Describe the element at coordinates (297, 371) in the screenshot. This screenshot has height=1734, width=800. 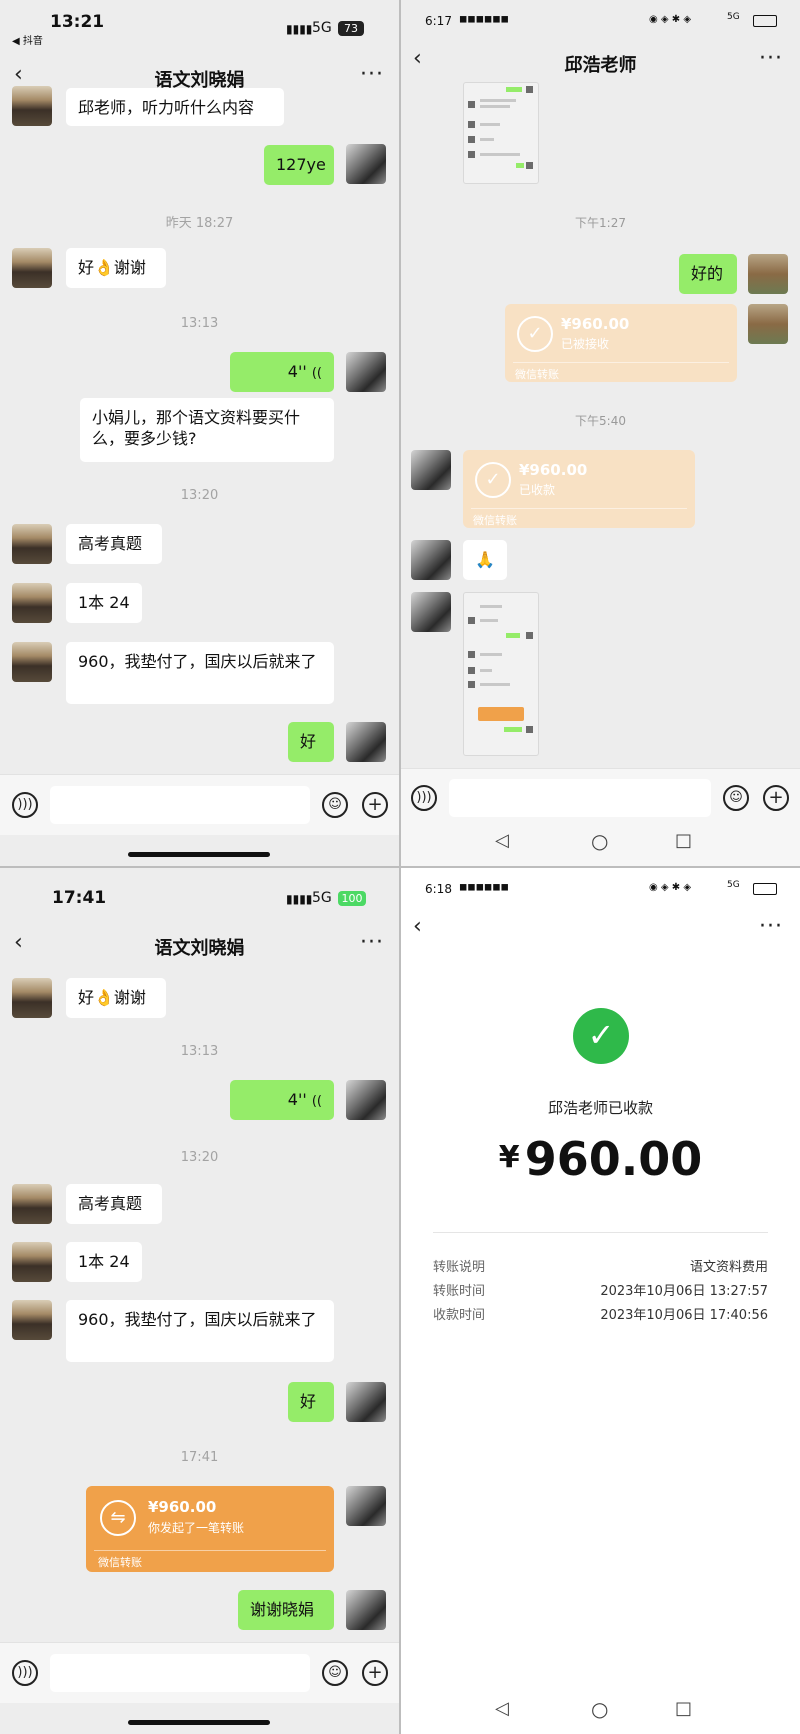
I see `voice-duration: 4''` at that location.